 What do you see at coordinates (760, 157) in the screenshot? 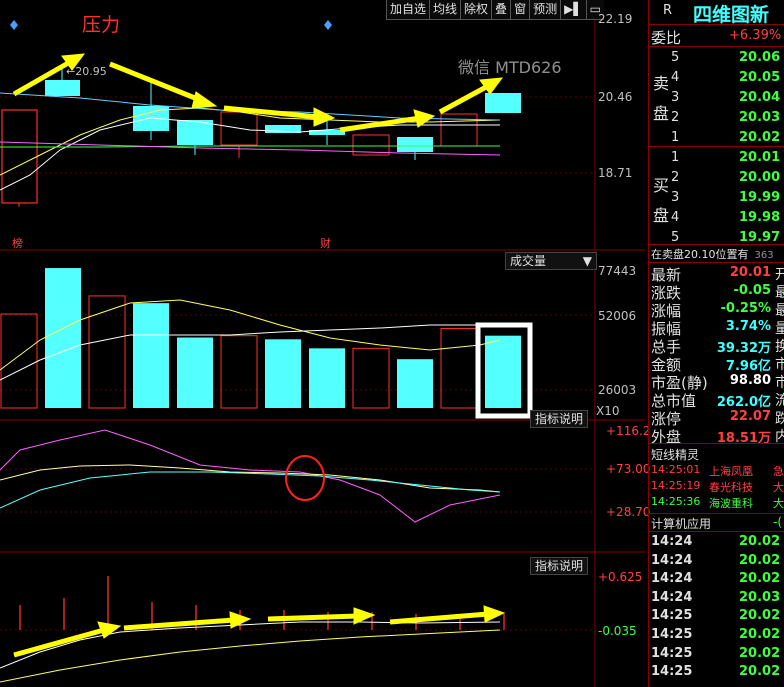
I see `bid-price: 20.01` at bounding box center [760, 157].